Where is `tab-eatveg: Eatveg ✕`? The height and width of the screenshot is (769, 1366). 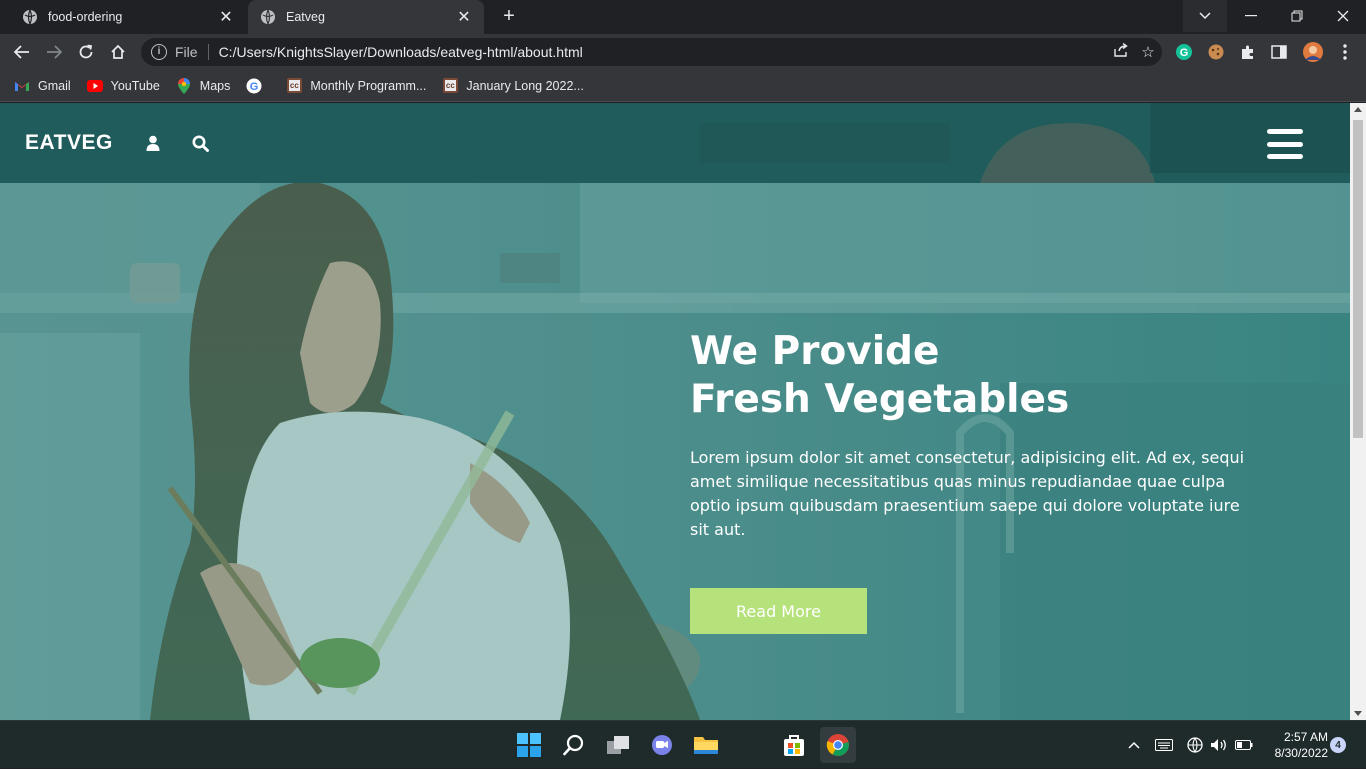 tab-eatveg: Eatveg ✕ is located at coordinates (366, 17).